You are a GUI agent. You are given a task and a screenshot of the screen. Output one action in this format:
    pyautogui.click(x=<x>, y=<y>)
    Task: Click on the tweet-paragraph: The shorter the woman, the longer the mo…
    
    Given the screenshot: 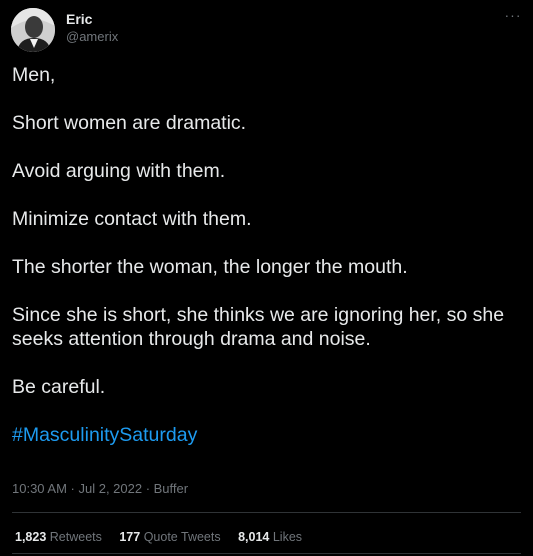 What is the action you would take?
    pyautogui.click(x=210, y=267)
    